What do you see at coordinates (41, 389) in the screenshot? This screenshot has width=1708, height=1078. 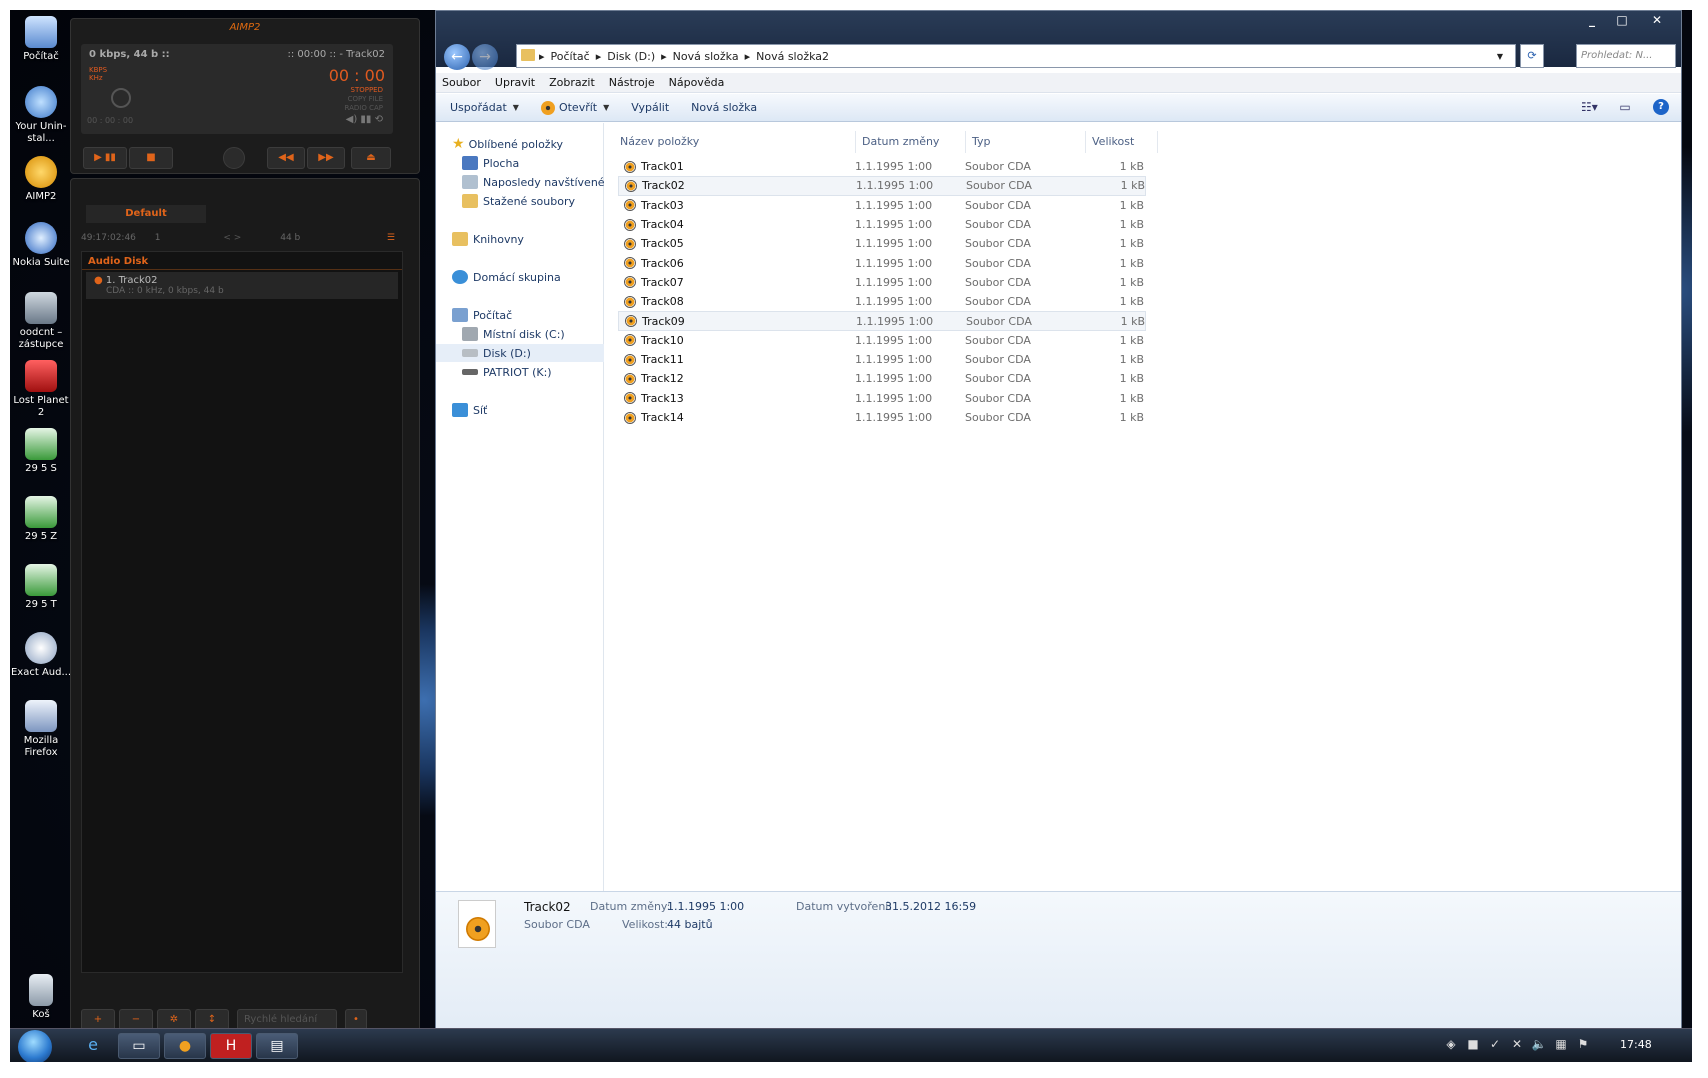 I see `desktop-icon-lost-planet: Lost Planet 2` at bounding box center [41, 389].